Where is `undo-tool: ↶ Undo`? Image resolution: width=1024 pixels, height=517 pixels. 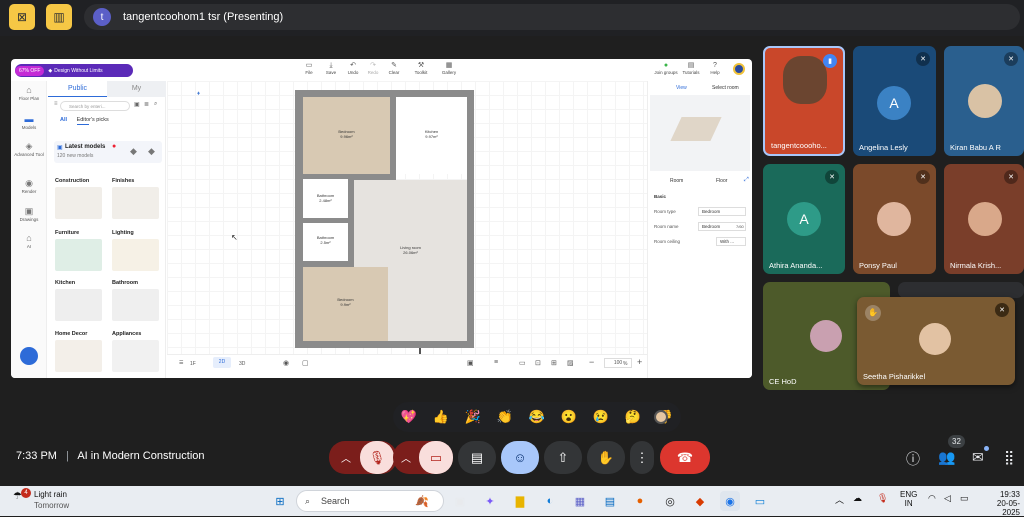
undo-tool: ↶ Undo is located at coordinates (353, 68).